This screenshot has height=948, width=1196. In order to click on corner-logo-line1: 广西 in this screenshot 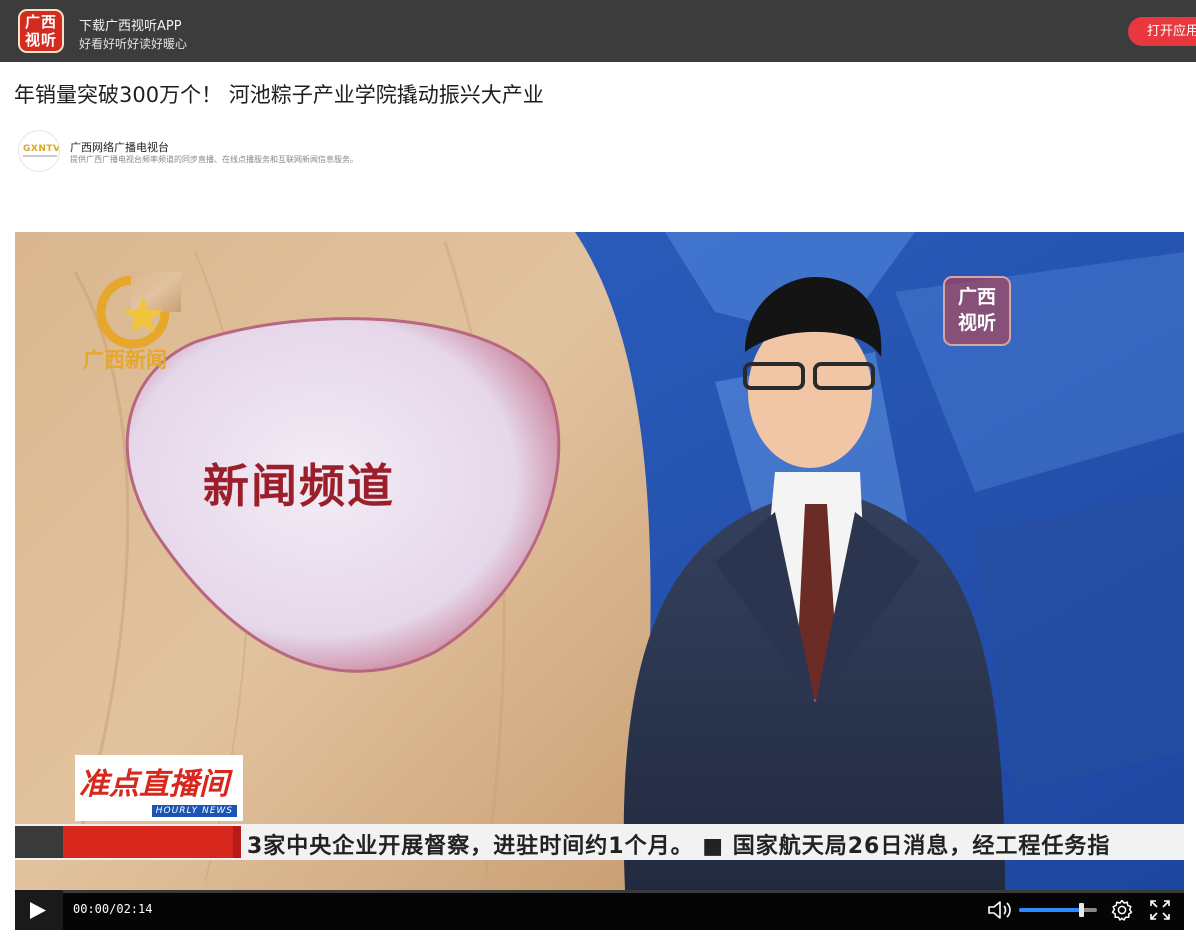, I will do `click(976, 297)`.